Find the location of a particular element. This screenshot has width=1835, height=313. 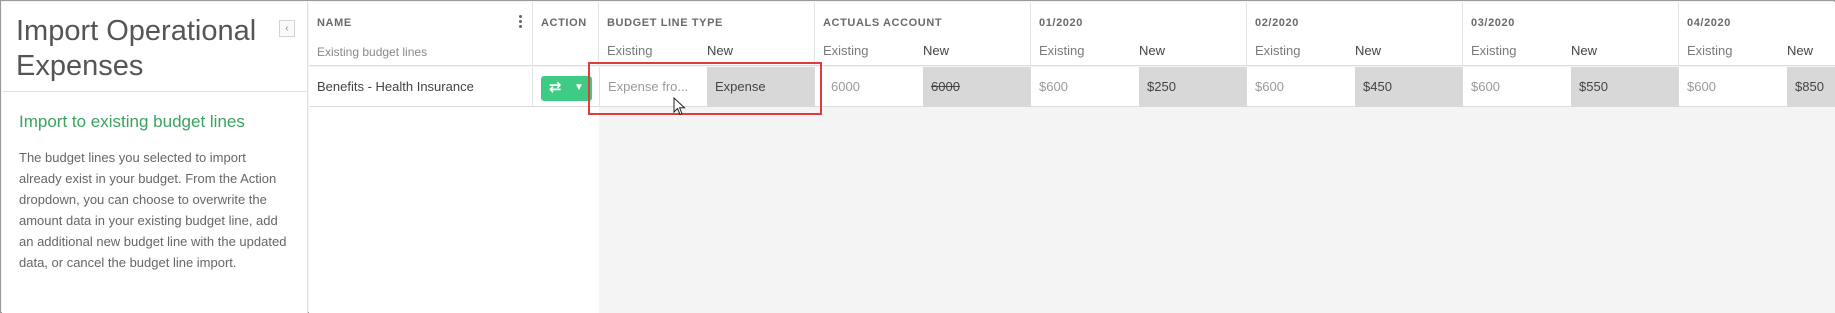

column-header-01-2020: 01/2020 Existing New is located at coordinates (1139, 34).